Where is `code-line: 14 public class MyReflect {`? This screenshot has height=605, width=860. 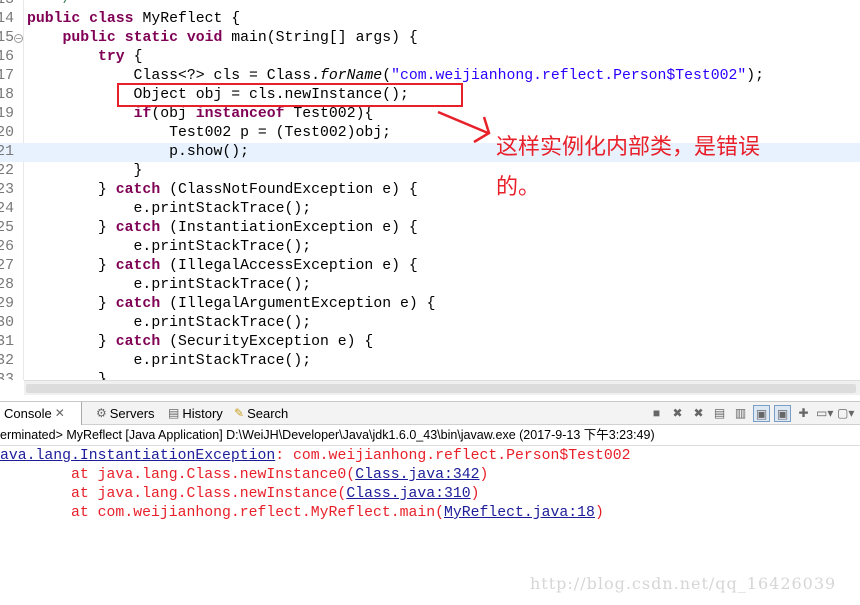 code-line: 14 public class MyReflect { is located at coordinates (430, 19).